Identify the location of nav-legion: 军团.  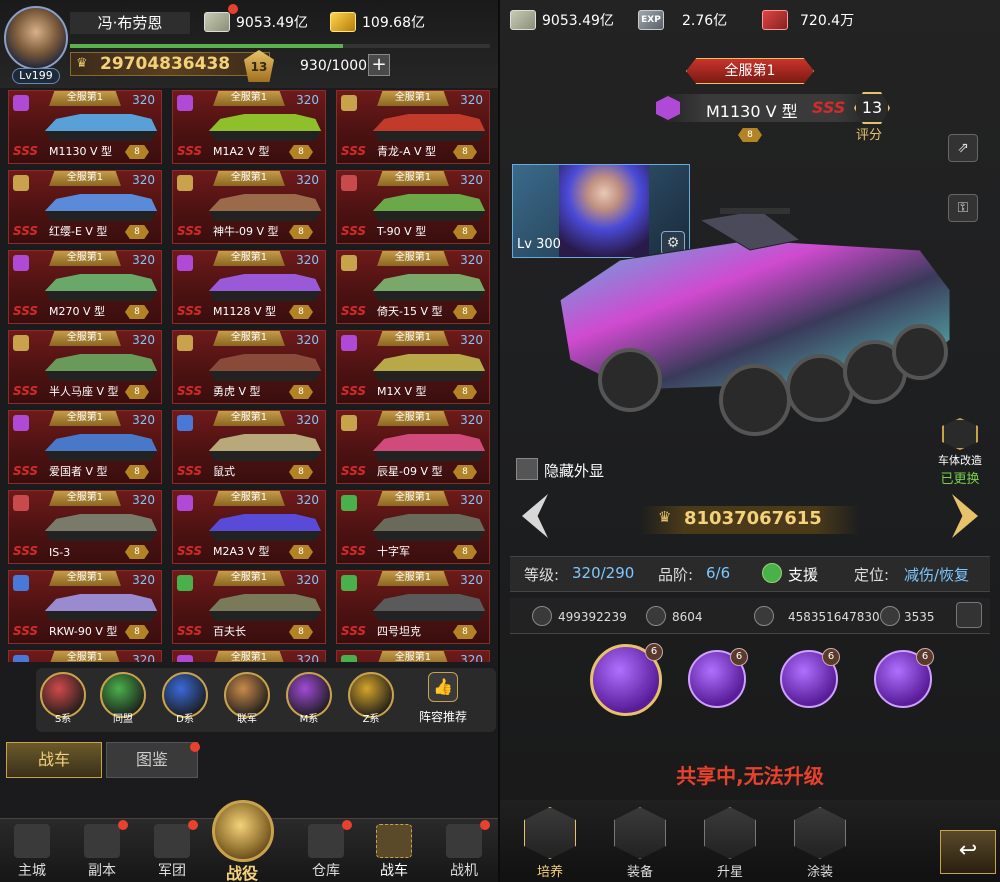
(172, 851).